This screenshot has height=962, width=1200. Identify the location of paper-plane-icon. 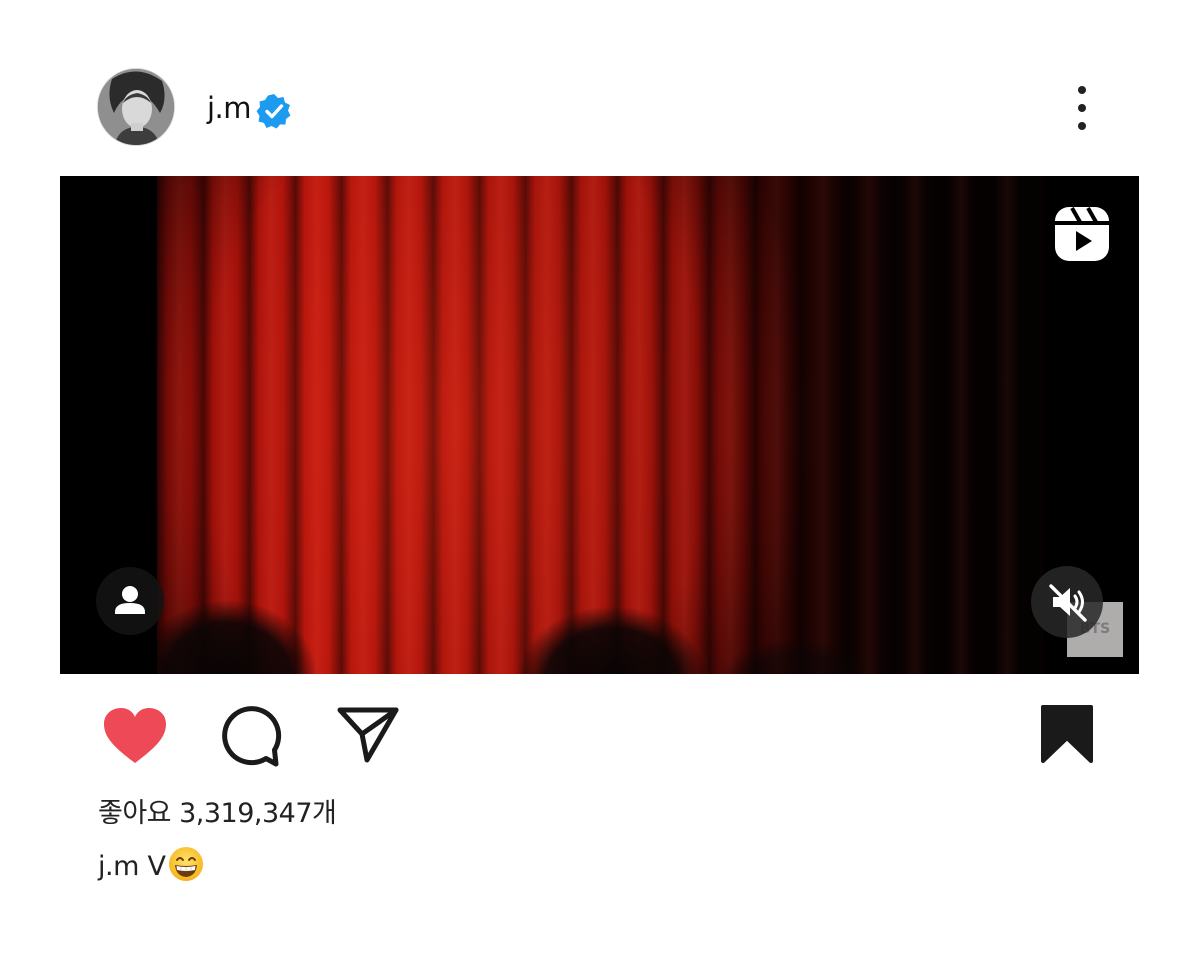
(368, 734).